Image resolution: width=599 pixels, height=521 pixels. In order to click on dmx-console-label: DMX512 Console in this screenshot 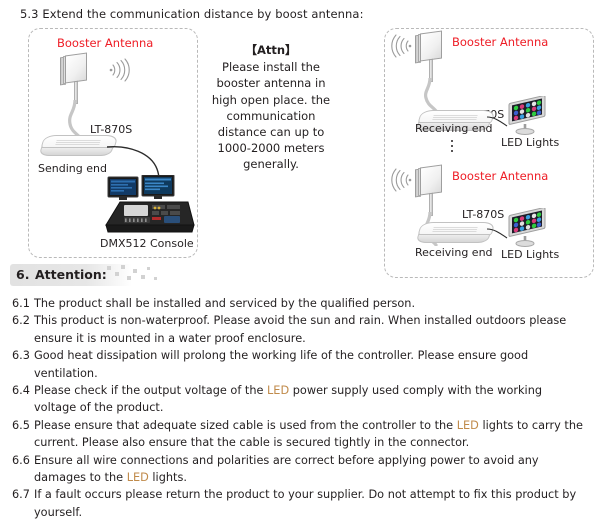, I will do `click(147, 243)`.